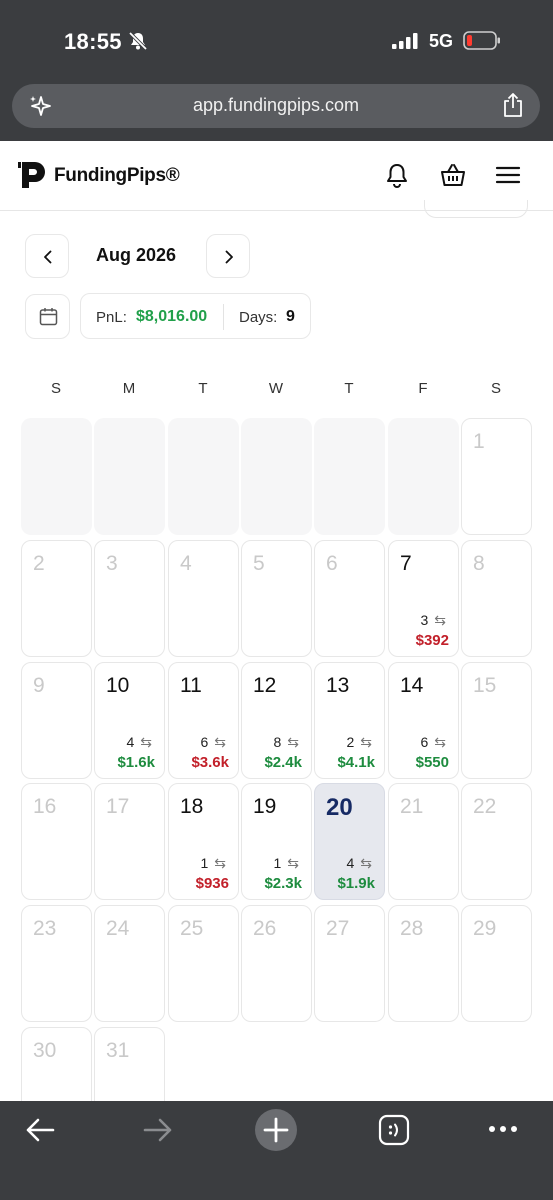  What do you see at coordinates (117, 176) in the screenshot?
I see `brand-name: FundingPips®` at bounding box center [117, 176].